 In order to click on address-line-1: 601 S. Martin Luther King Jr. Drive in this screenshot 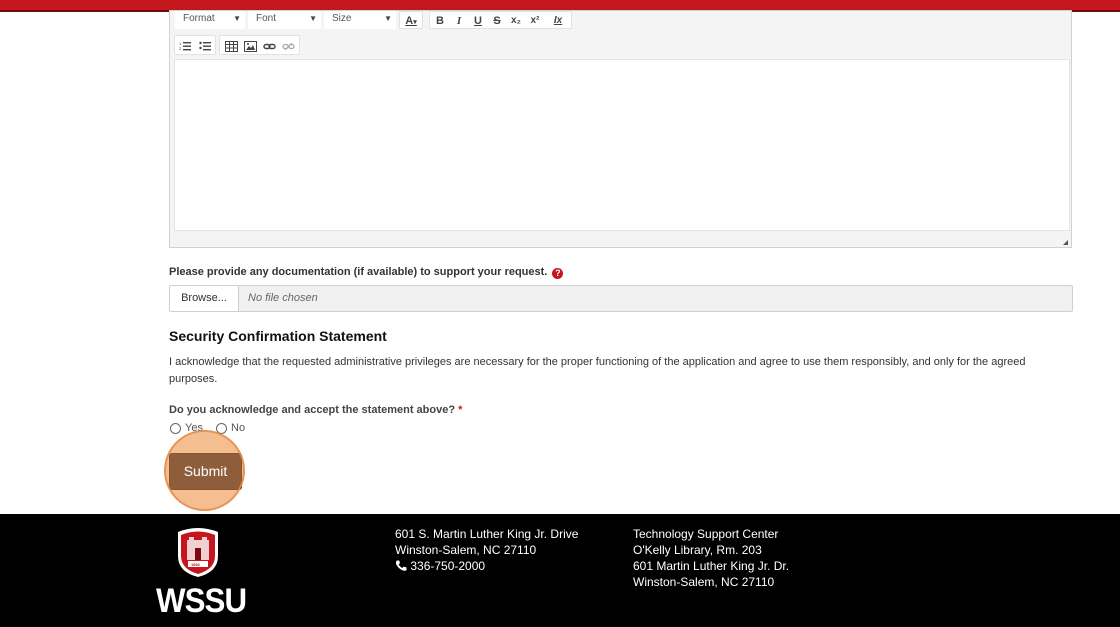, I will do `click(487, 534)`.